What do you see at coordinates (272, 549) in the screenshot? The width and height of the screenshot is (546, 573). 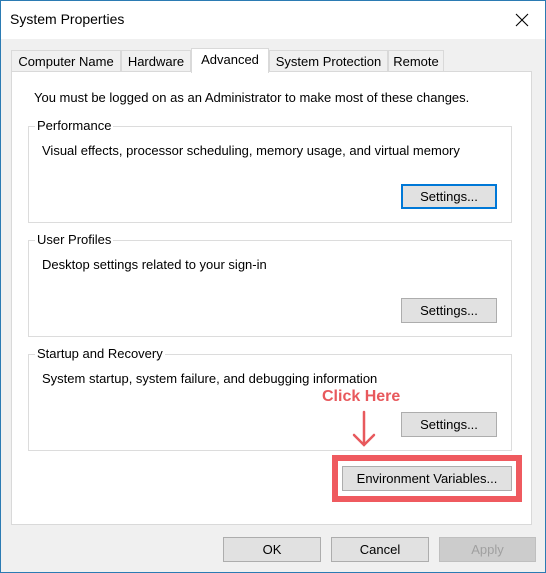 I see `ok-button: OK` at bounding box center [272, 549].